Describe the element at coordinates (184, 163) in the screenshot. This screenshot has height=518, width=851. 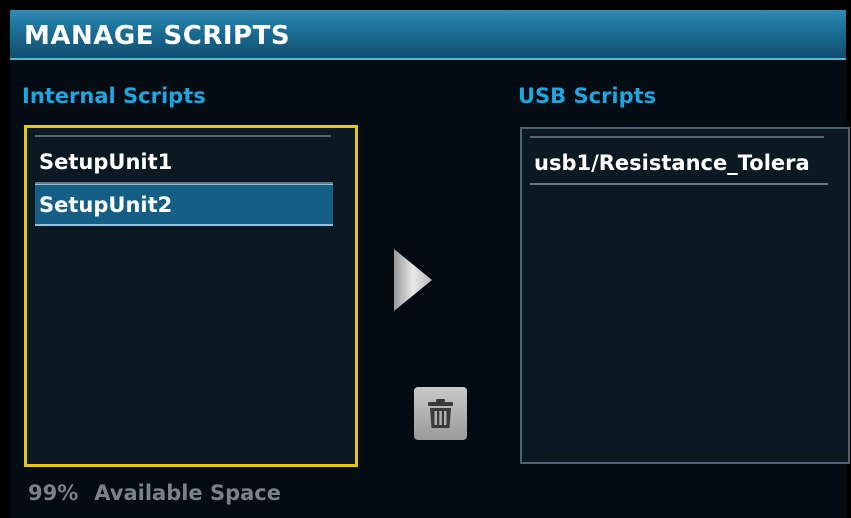
I see `list-item-setupunit1: SetupUnit1` at that location.